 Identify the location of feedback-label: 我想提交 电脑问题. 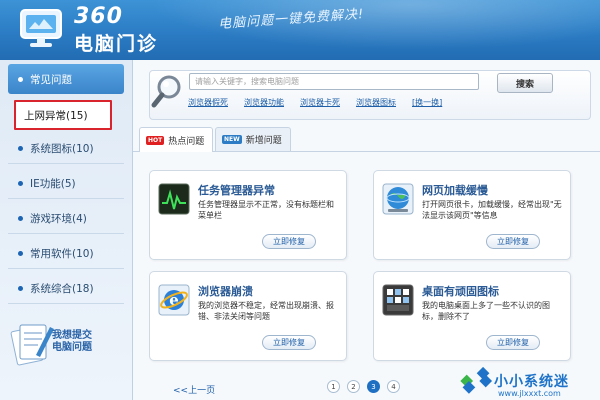
(72, 342).